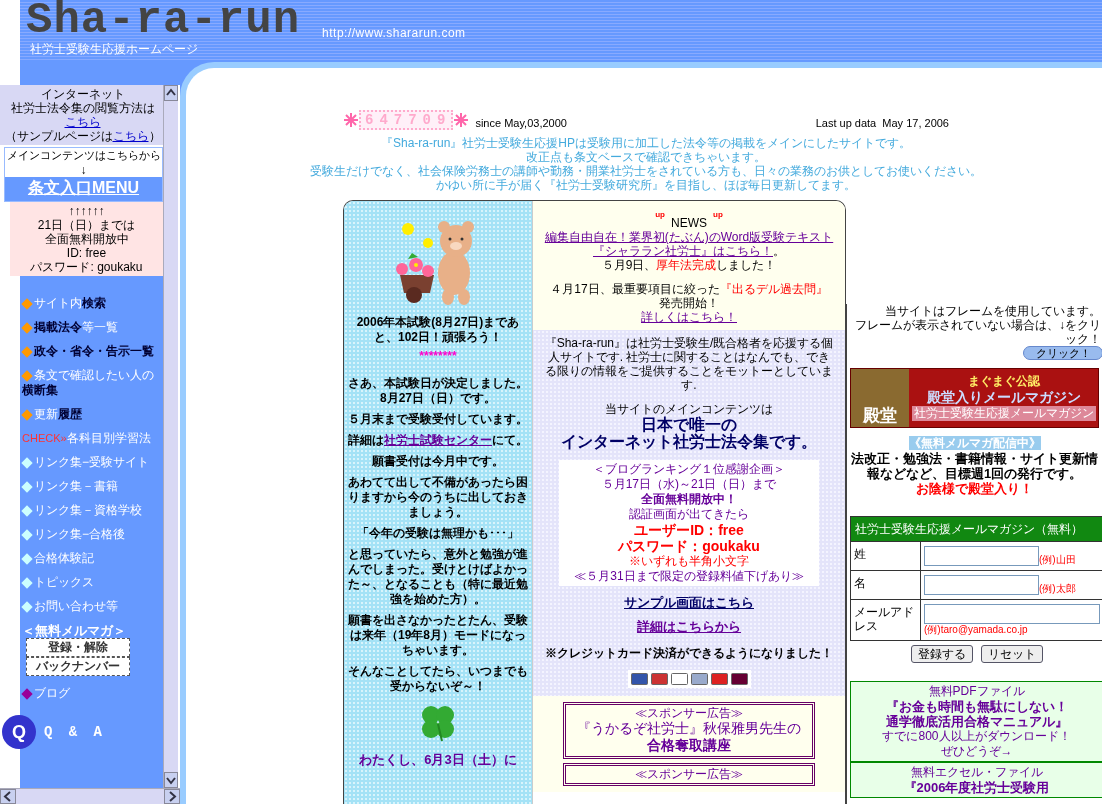 The width and height of the screenshot is (1102, 804). Describe the element at coordinates (689, 530) in the screenshot. I see `campaign-text: ユーザーID：free` at that location.